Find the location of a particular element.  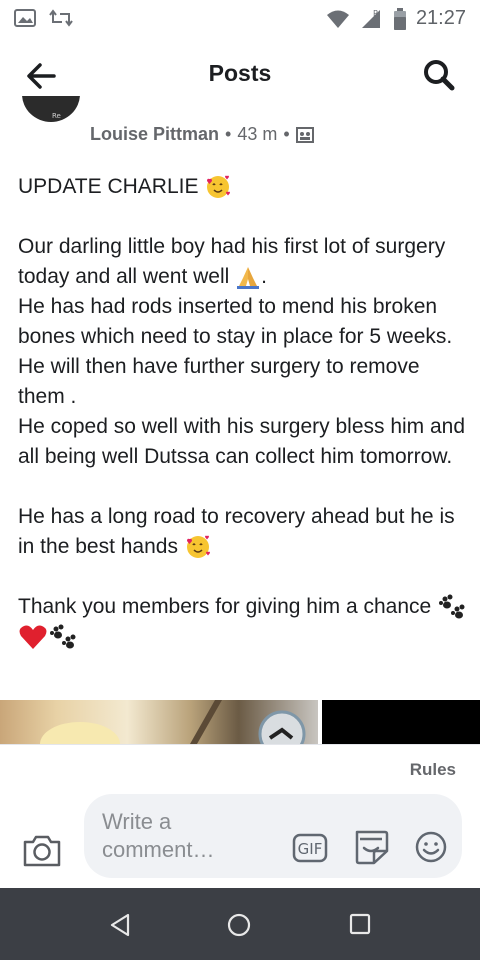

battery-icon is located at coordinates (399, 18).